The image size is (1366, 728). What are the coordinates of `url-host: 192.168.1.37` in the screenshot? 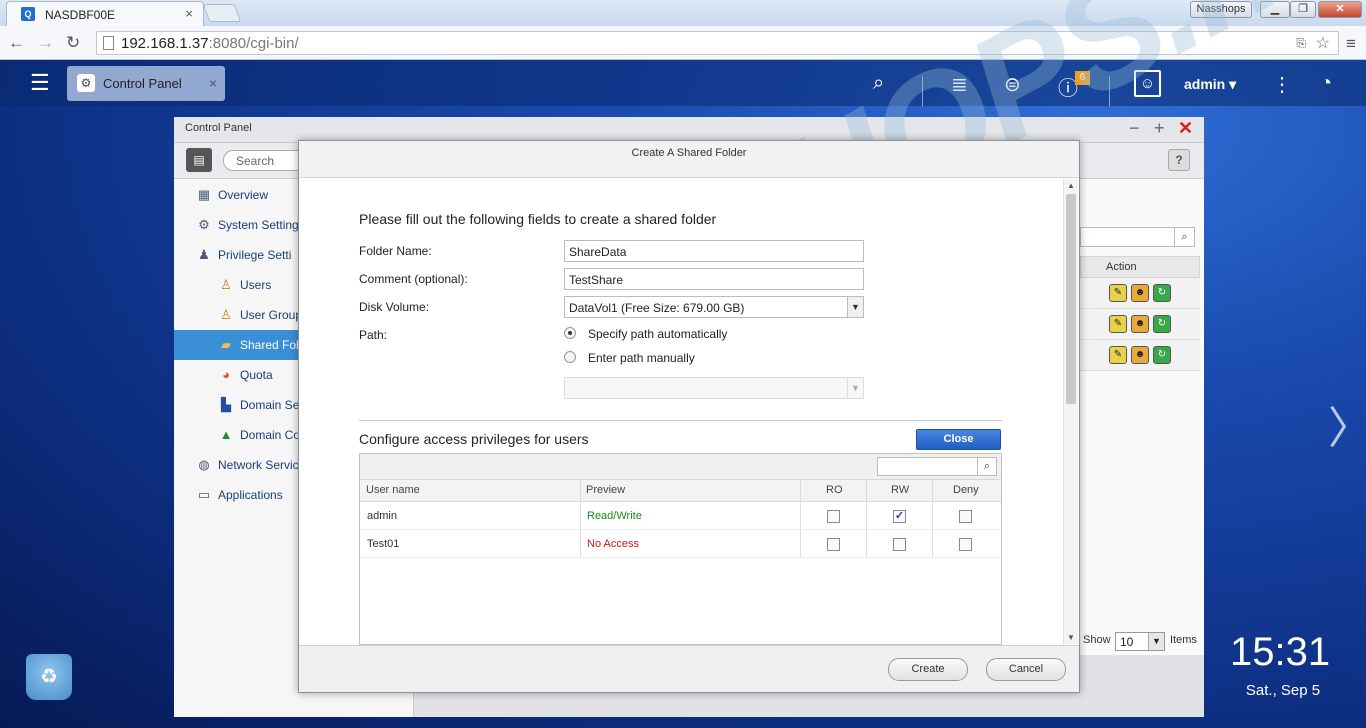 It's located at (165, 43).